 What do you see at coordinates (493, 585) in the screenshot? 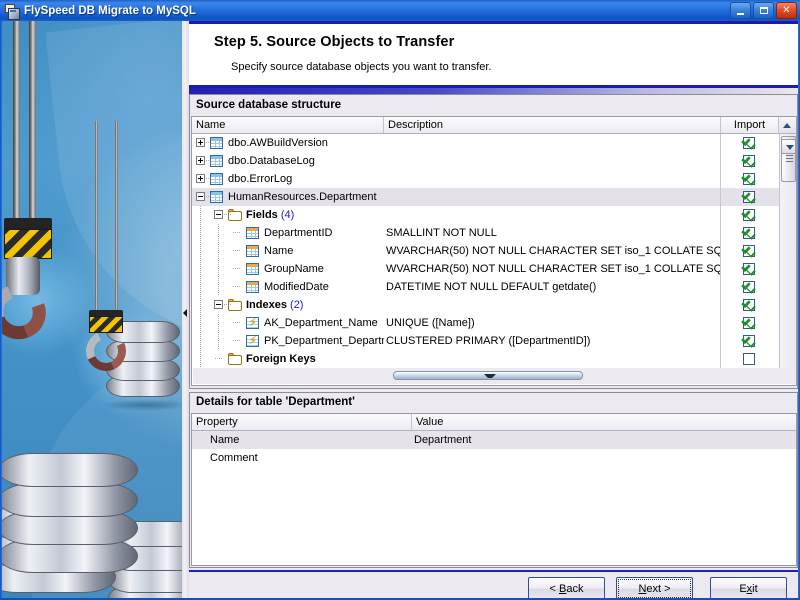
I see `wizard-footer: < Back Next > Exit` at bounding box center [493, 585].